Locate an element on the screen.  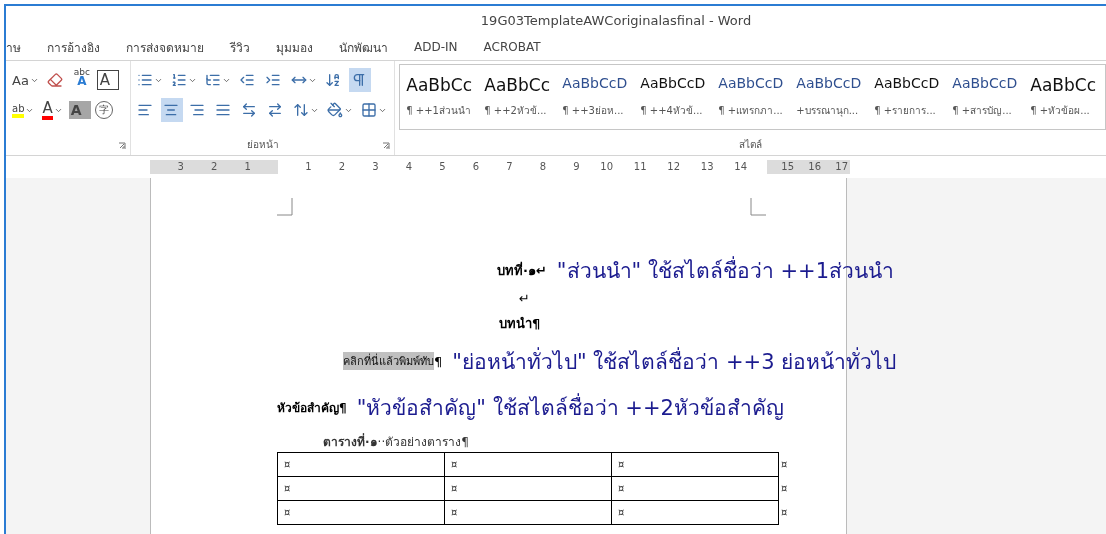
ribbon-tab: ACROBAT is located at coordinates (512, 47).